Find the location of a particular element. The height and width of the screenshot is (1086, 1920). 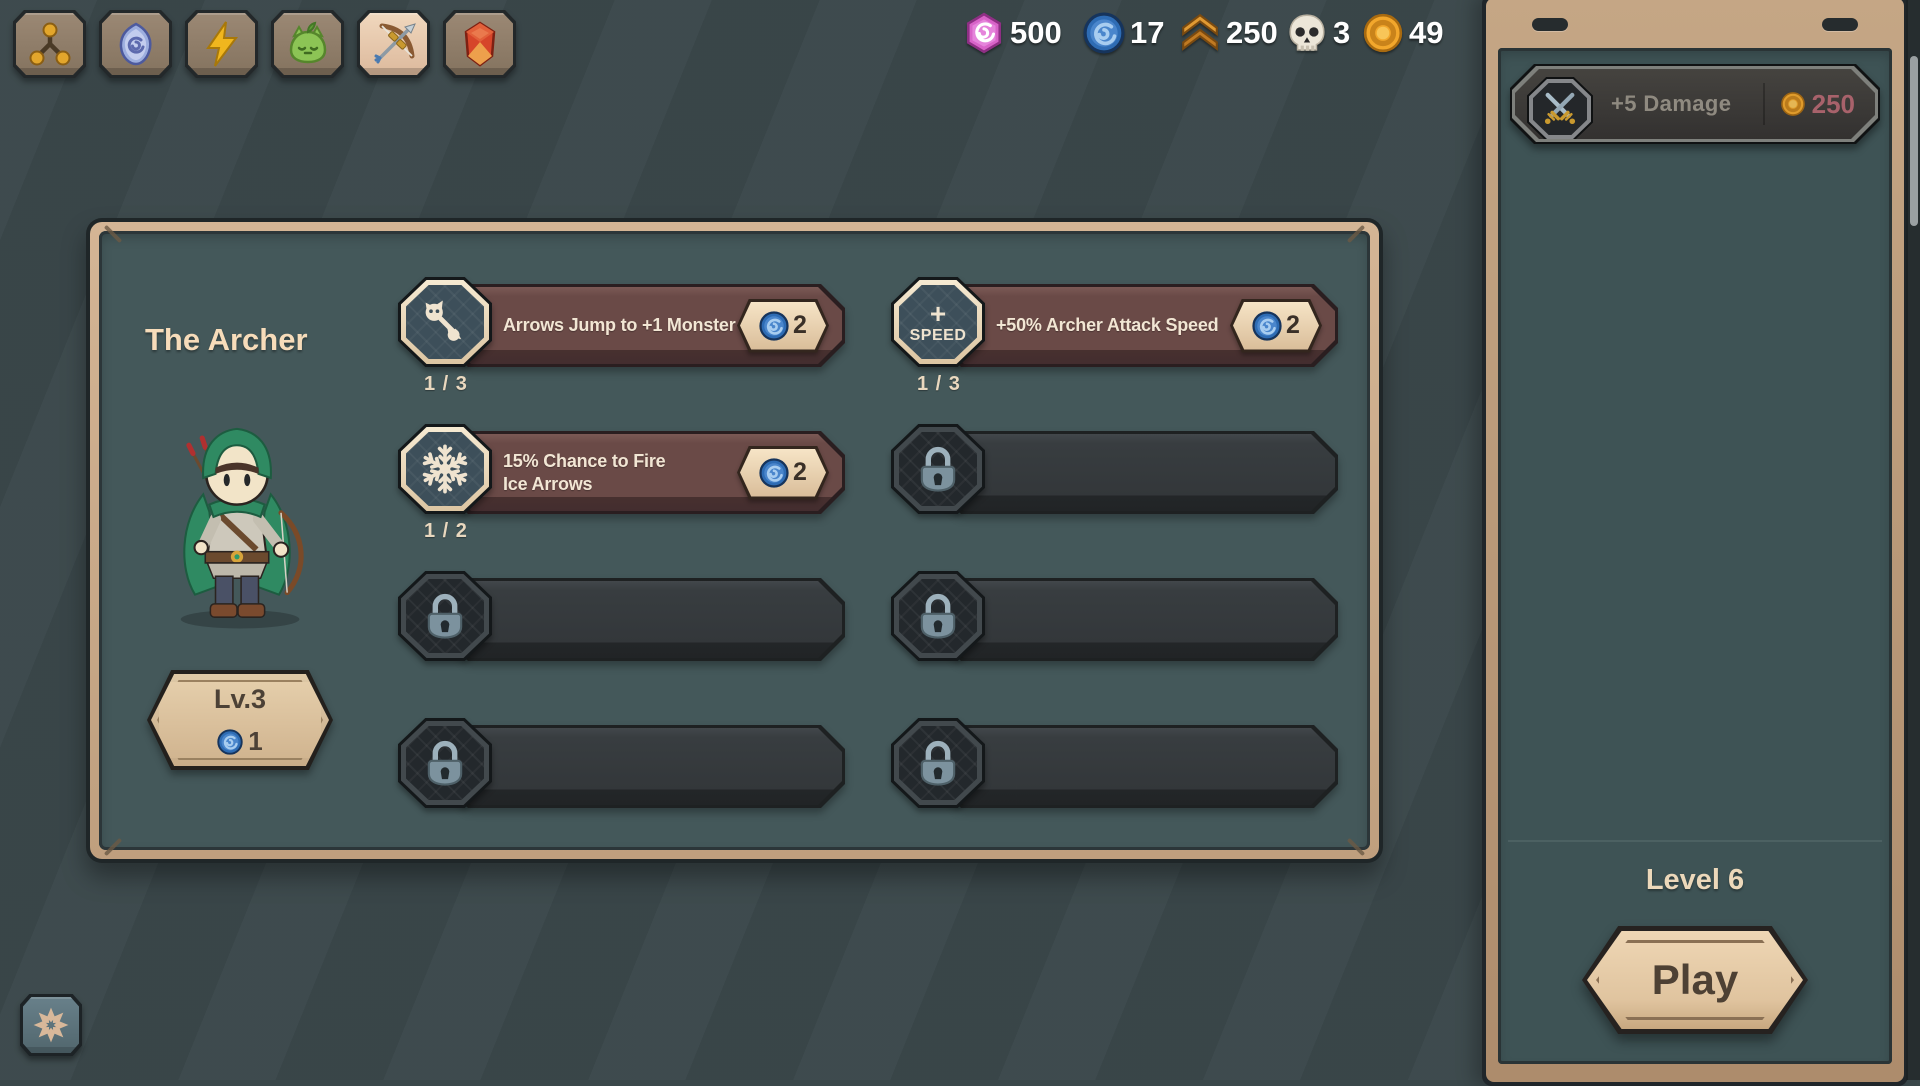

currency-blue-orb: 17 is located at coordinates (1123, 33).